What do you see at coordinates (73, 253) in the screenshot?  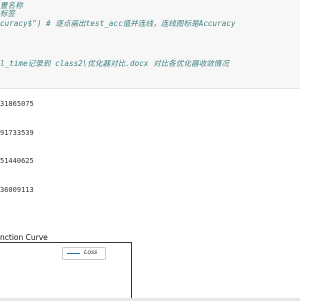 I see `legend-line-swatch` at bounding box center [73, 253].